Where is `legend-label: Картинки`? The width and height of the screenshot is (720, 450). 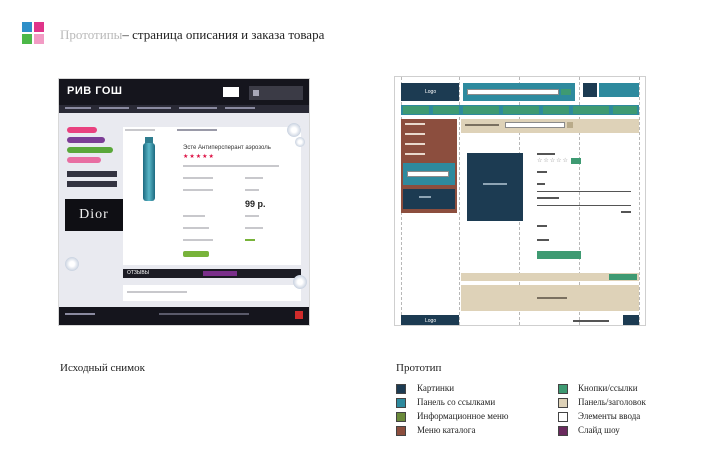 legend-label: Картинки is located at coordinates (436, 388).